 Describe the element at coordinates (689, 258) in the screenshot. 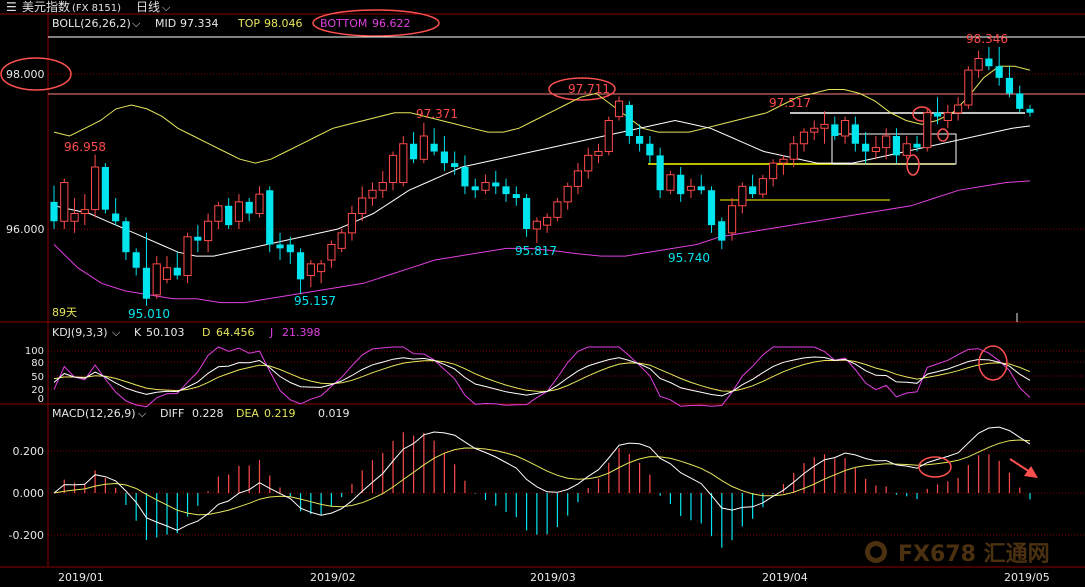

I see `annotation-95740: 95.740` at that location.